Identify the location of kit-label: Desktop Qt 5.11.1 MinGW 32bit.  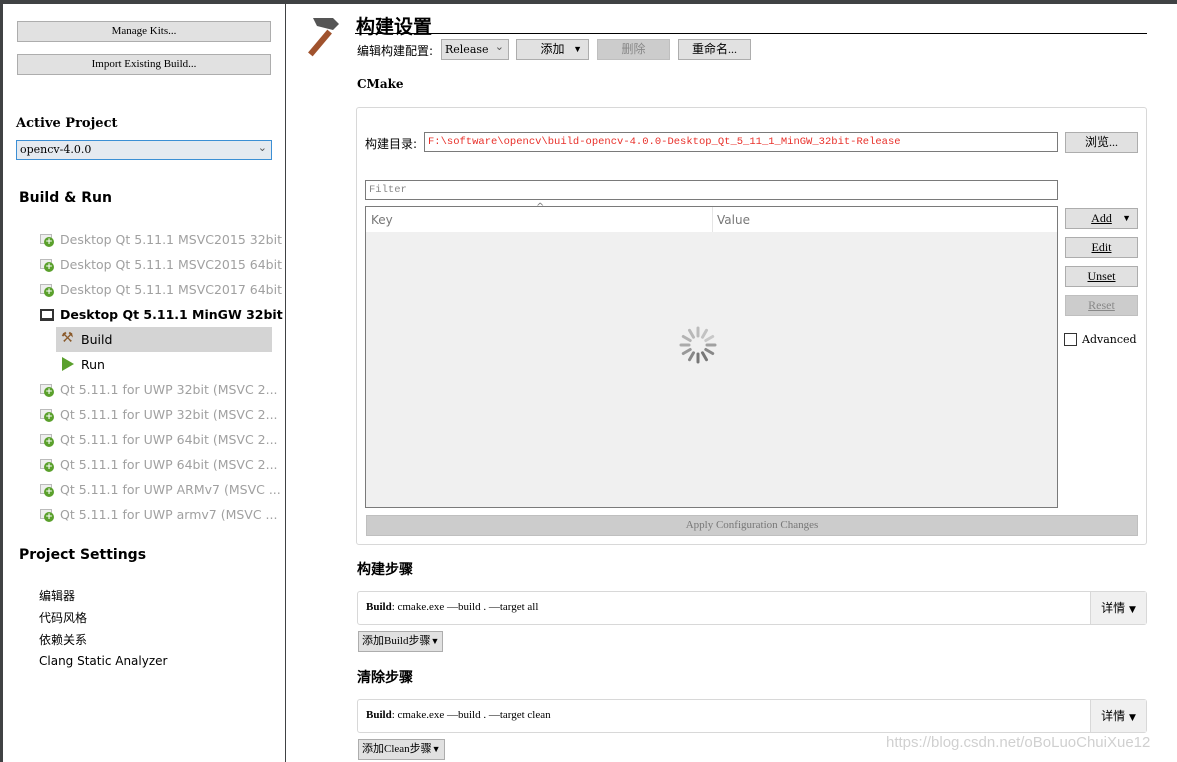
(171, 314).